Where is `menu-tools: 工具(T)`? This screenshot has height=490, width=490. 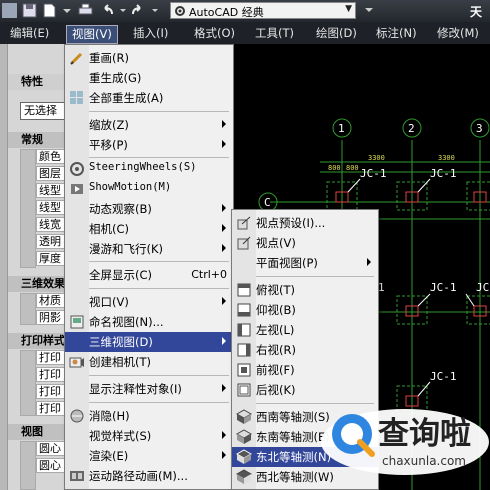 menu-tools: 工具(T) is located at coordinates (274, 33).